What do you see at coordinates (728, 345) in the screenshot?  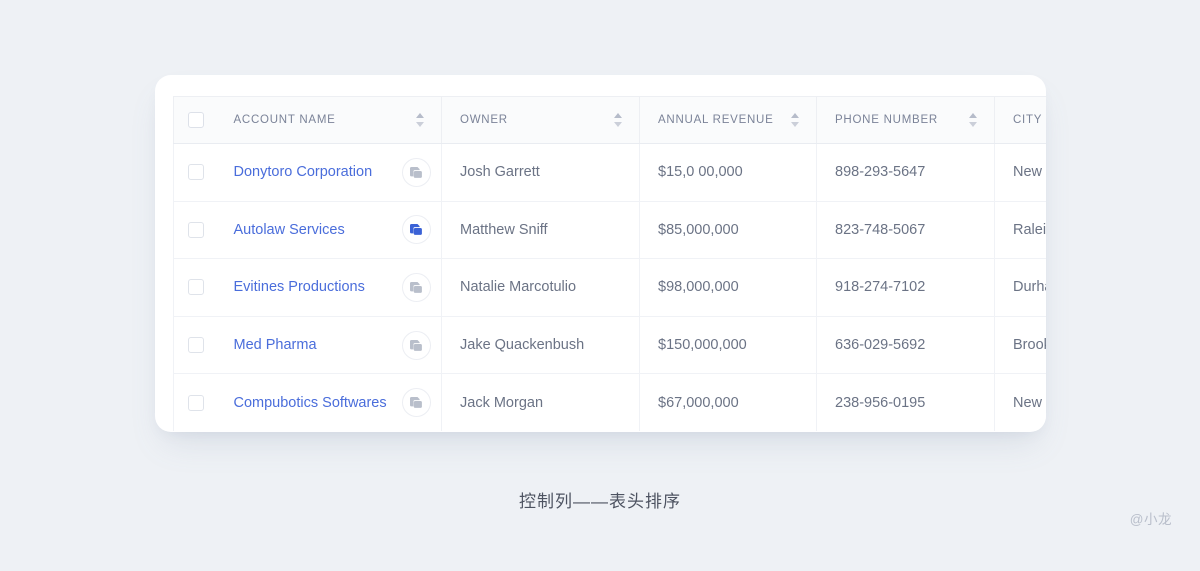 I see `cell-annual-revenue: $150,000,000` at bounding box center [728, 345].